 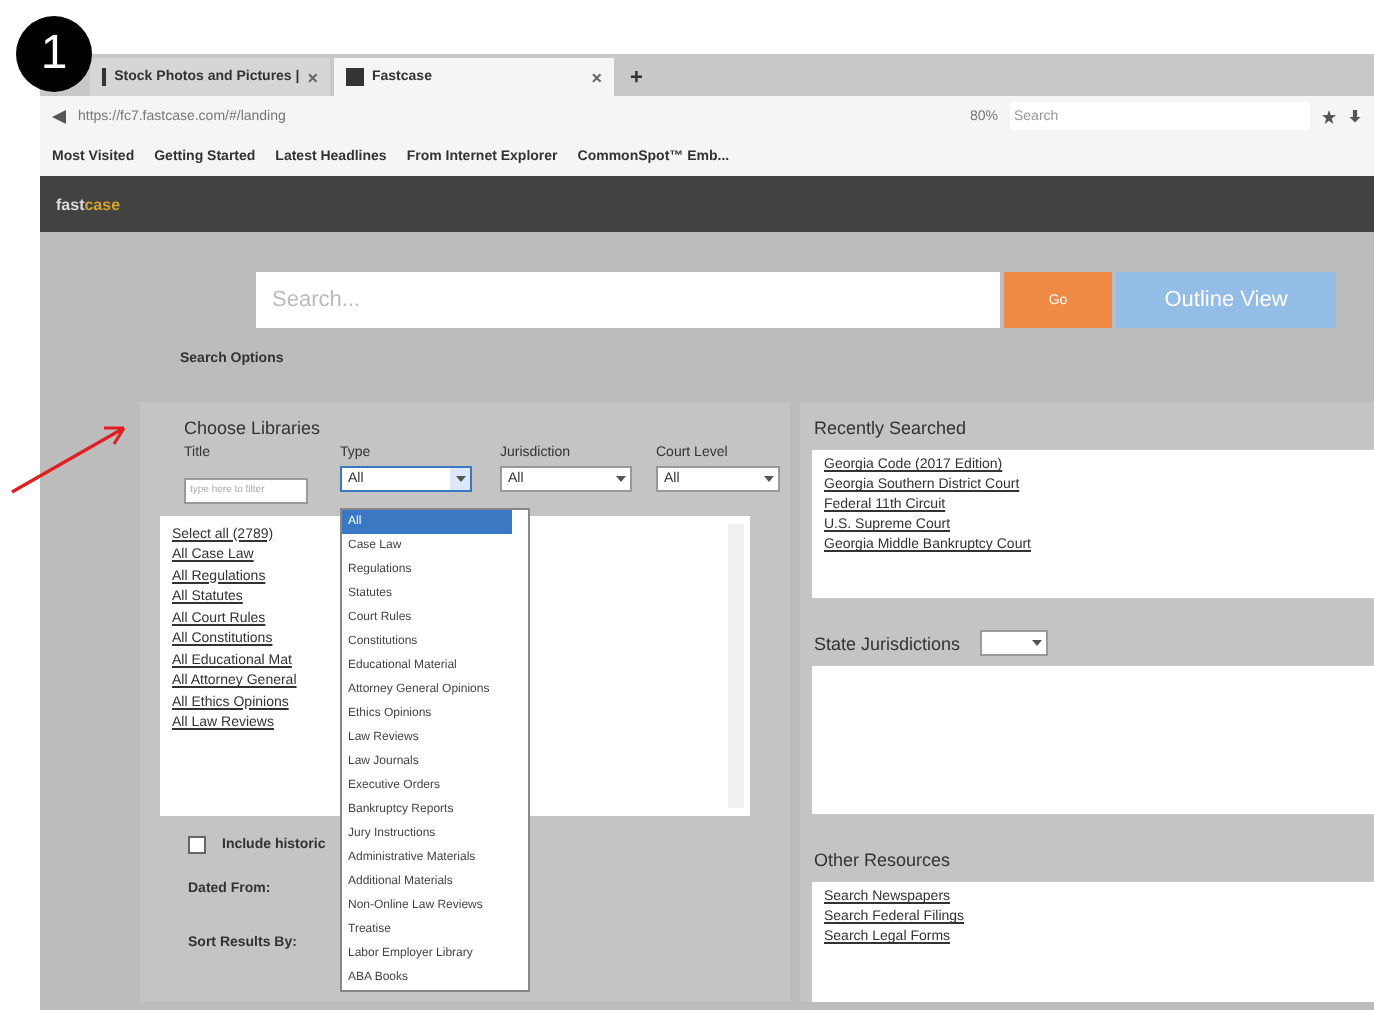 What do you see at coordinates (1355, 116) in the screenshot?
I see `download-icon` at bounding box center [1355, 116].